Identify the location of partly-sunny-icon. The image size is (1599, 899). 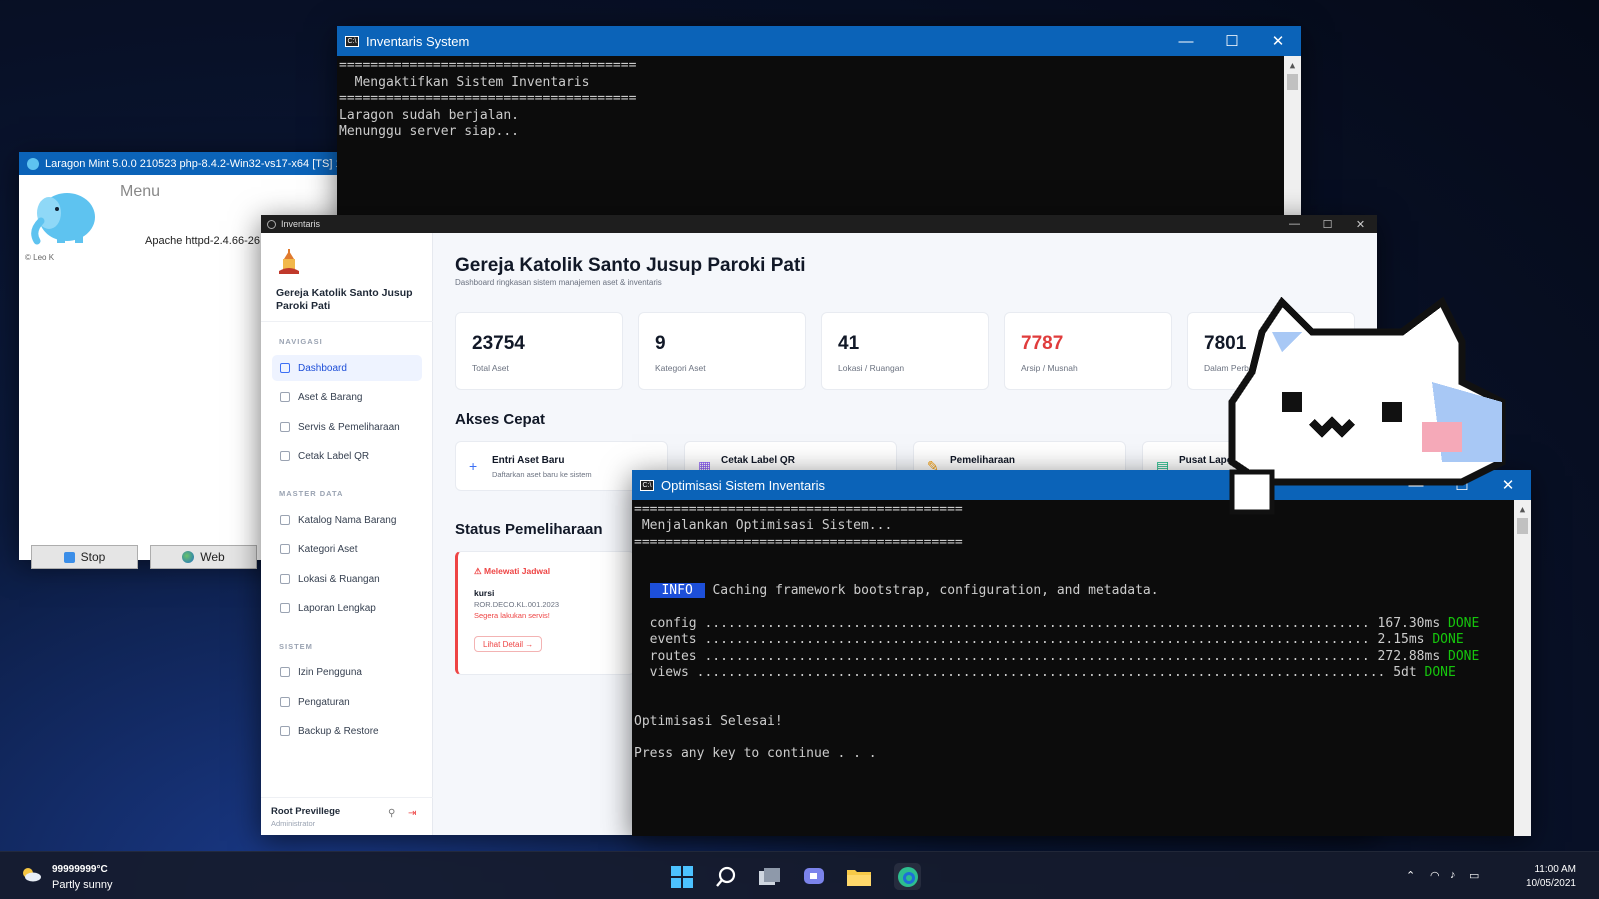
(31, 874).